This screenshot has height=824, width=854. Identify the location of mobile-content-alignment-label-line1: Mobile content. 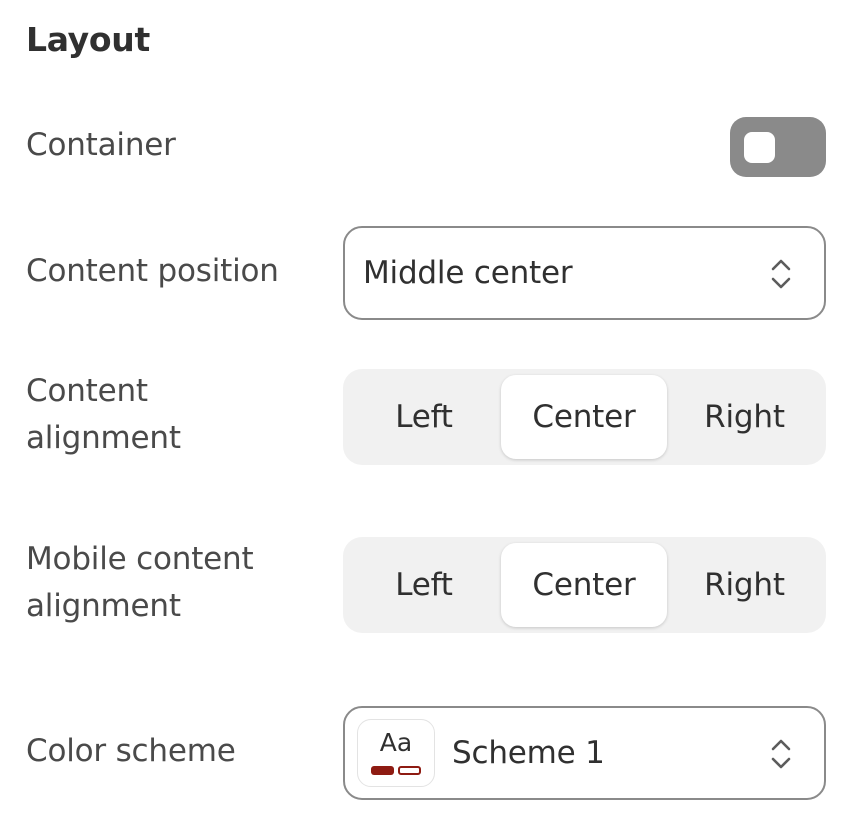
(140, 559).